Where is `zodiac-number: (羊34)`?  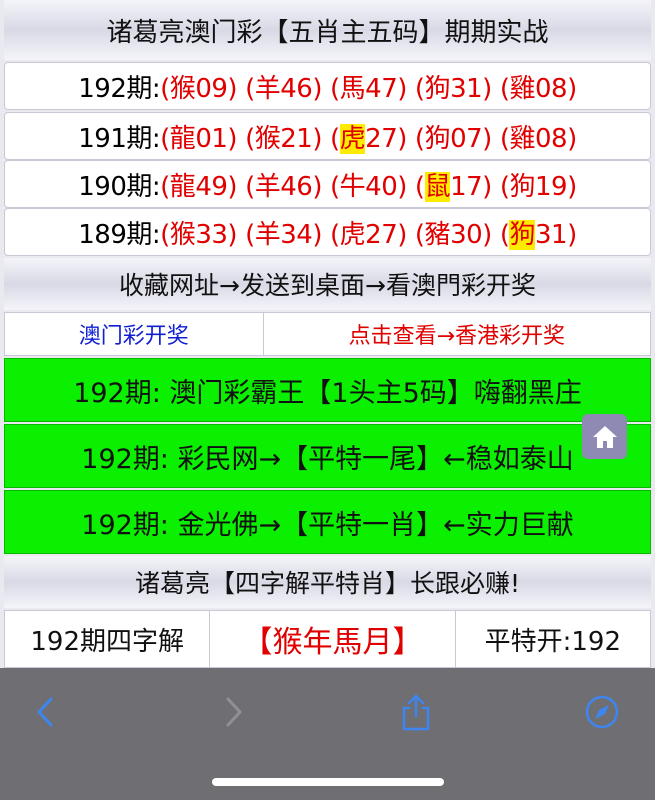 zodiac-number: (羊34) is located at coordinates (283, 232).